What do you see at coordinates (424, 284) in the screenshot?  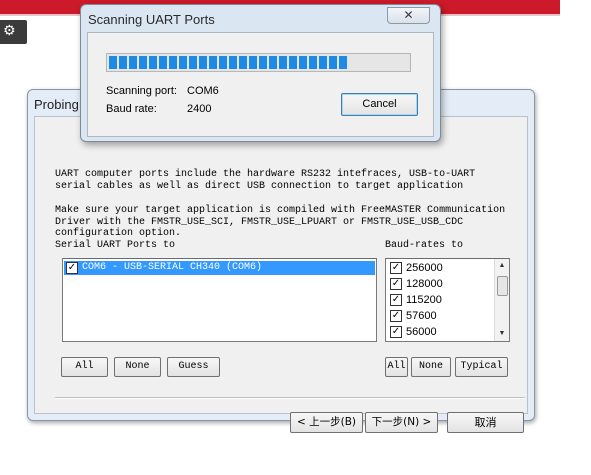 I see `baud-item-label: 128000` at bounding box center [424, 284].